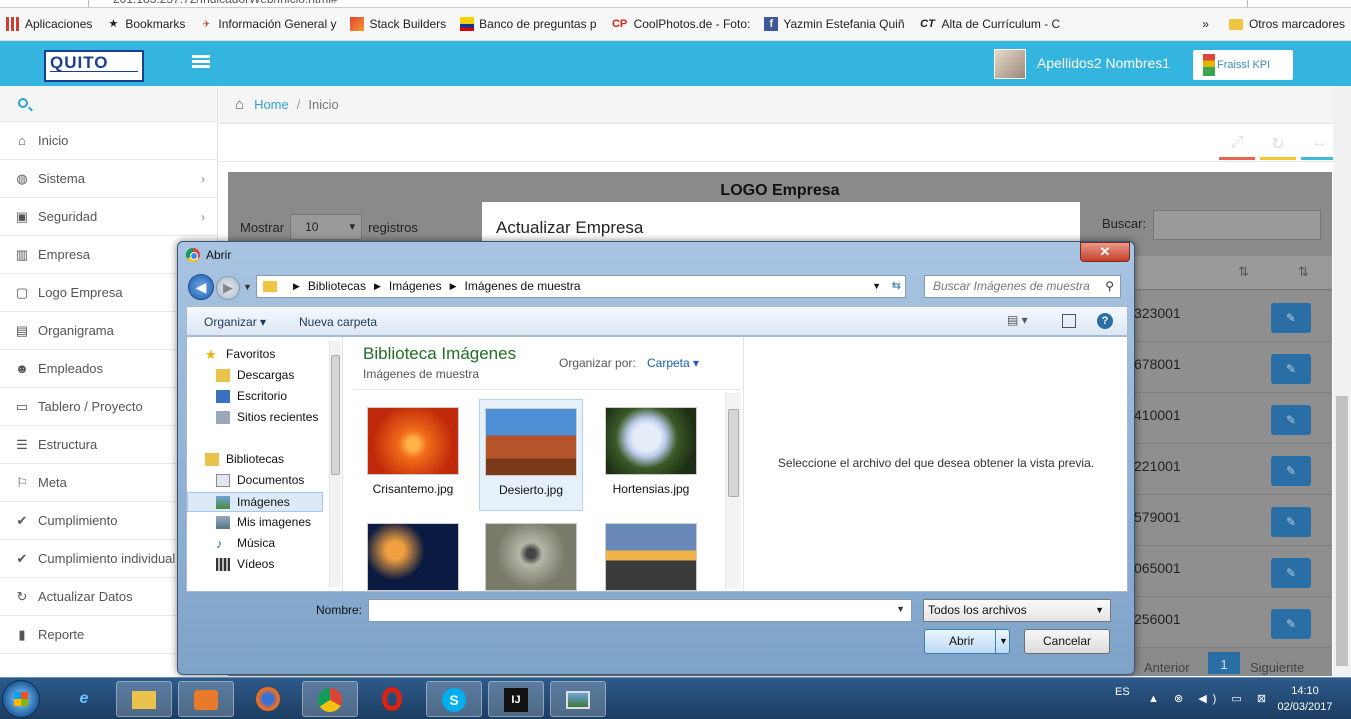  What do you see at coordinates (23, 103) in the screenshot?
I see `search-icon` at bounding box center [23, 103].